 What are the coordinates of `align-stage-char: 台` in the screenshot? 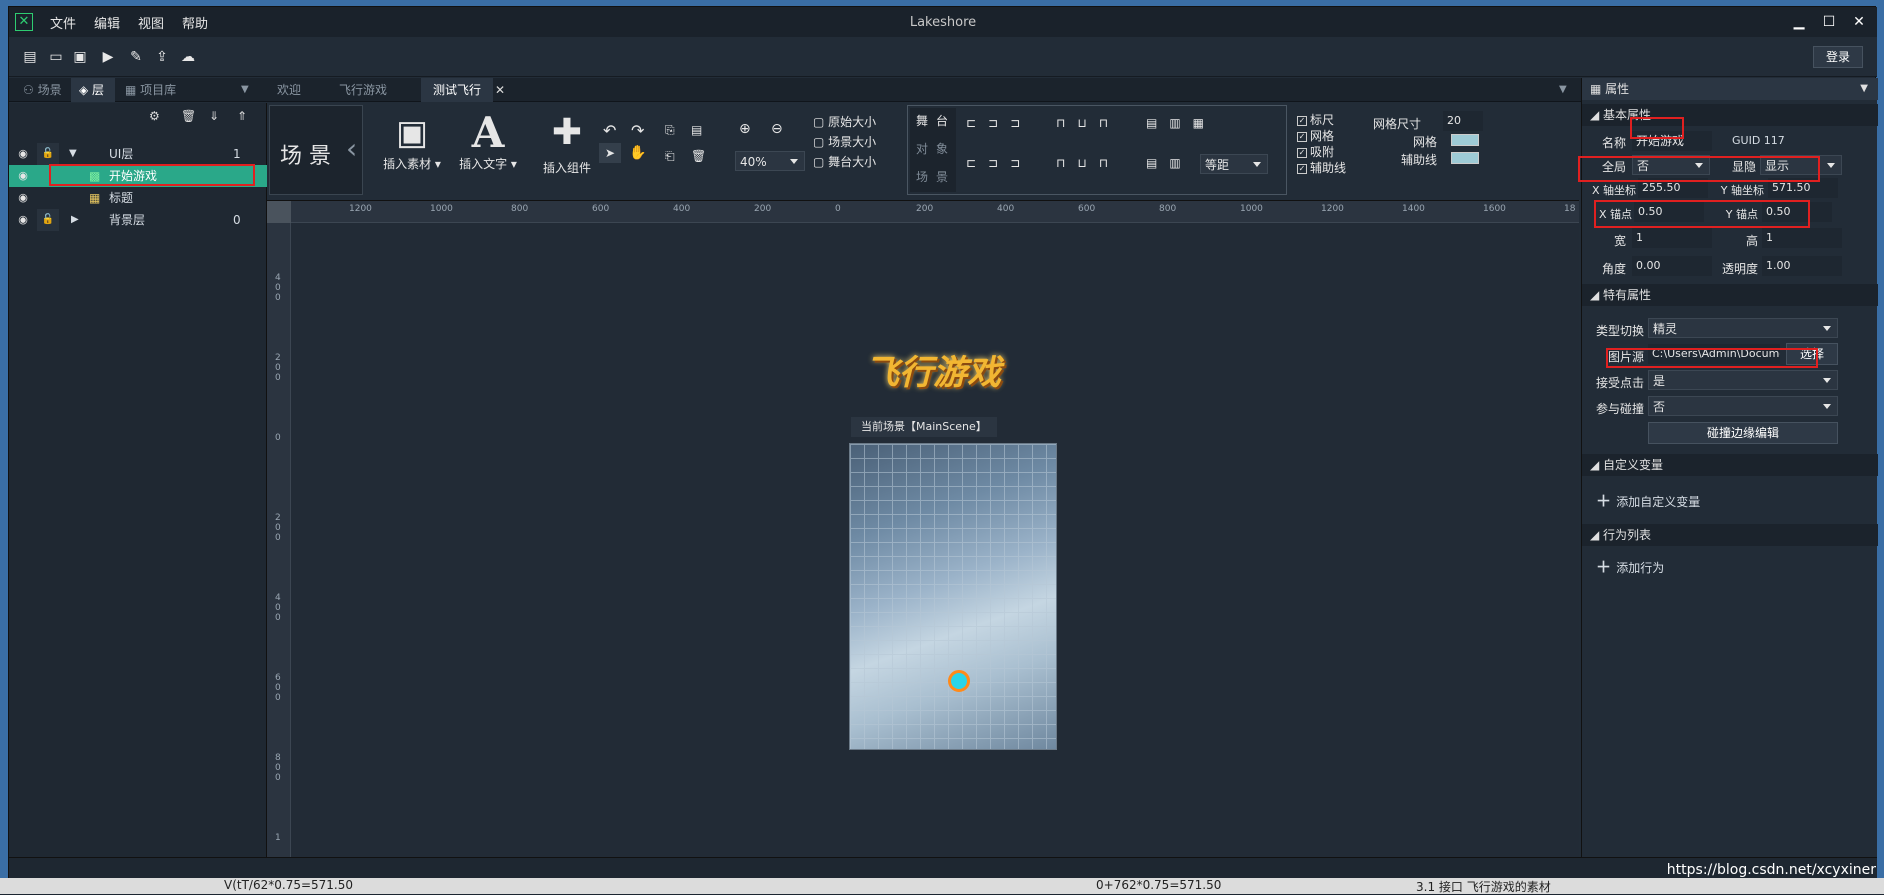 It's located at (942, 120).